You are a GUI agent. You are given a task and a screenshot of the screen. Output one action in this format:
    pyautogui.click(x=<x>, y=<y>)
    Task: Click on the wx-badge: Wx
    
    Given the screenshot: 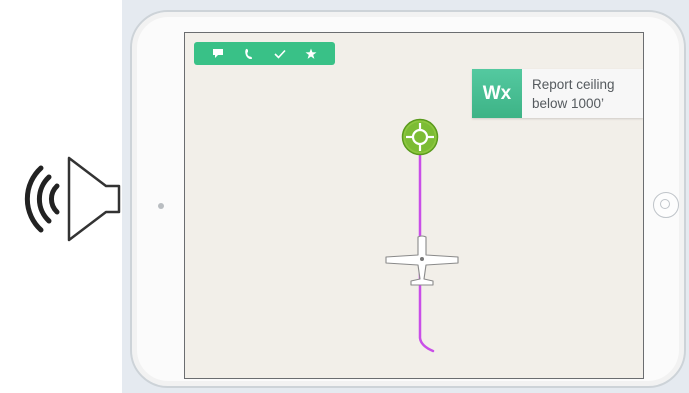 What is the action you would take?
    pyautogui.click(x=497, y=93)
    